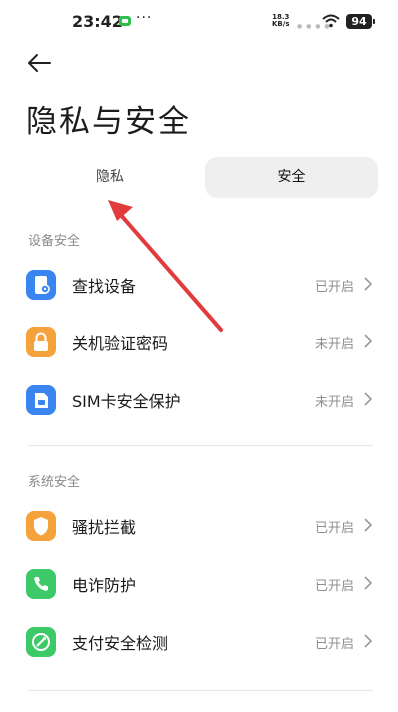 The width and height of the screenshot is (398, 712). What do you see at coordinates (41, 642) in the screenshot?
I see `payment-check-icon` at bounding box center [41, 642].